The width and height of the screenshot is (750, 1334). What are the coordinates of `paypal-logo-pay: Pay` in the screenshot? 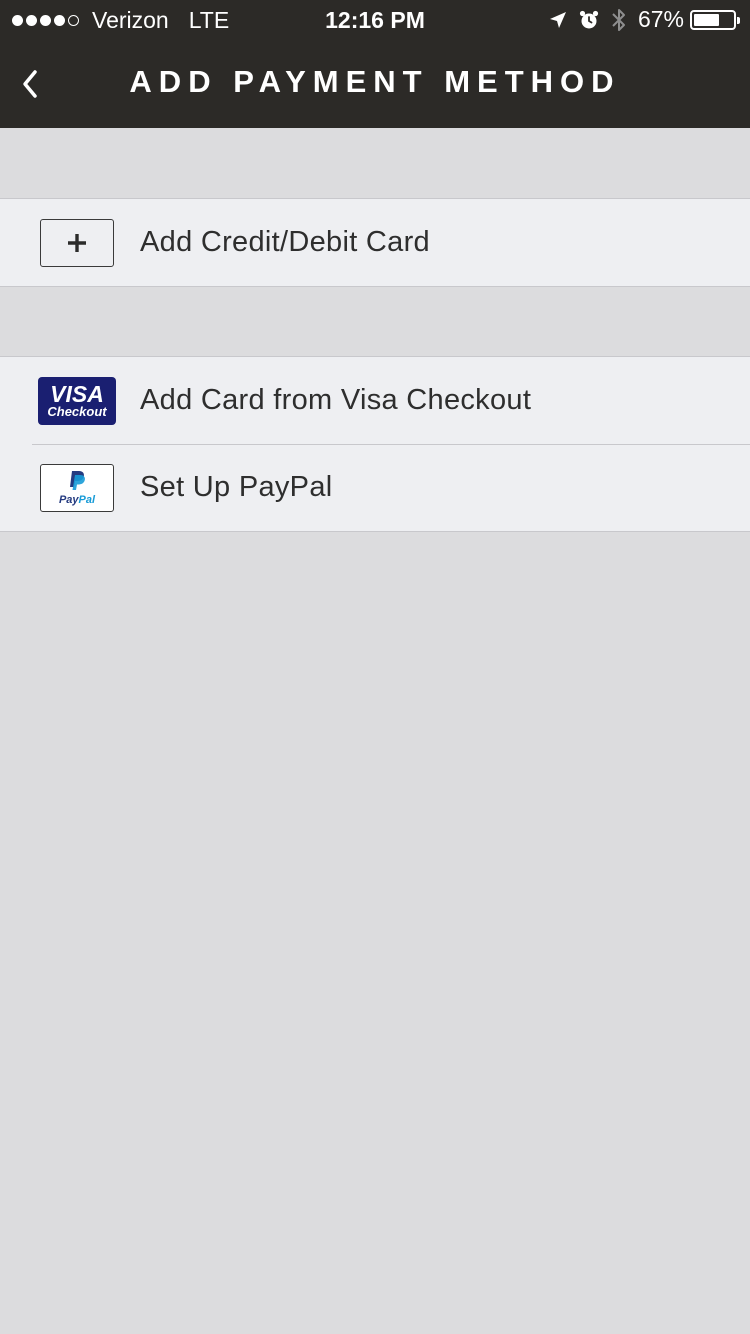 It's located at (68, 500).